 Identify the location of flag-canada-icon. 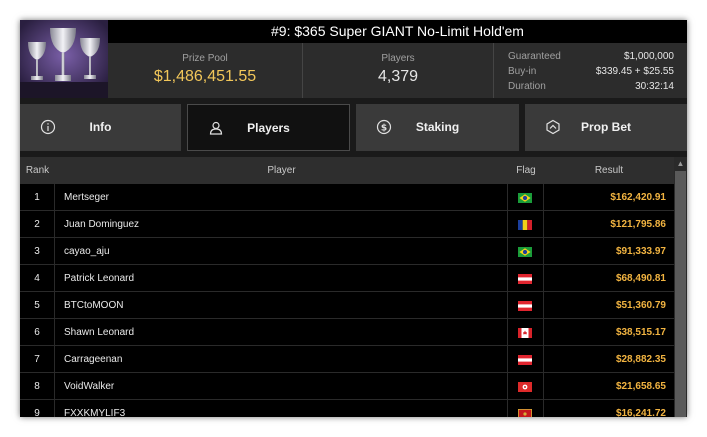
(525, 333).